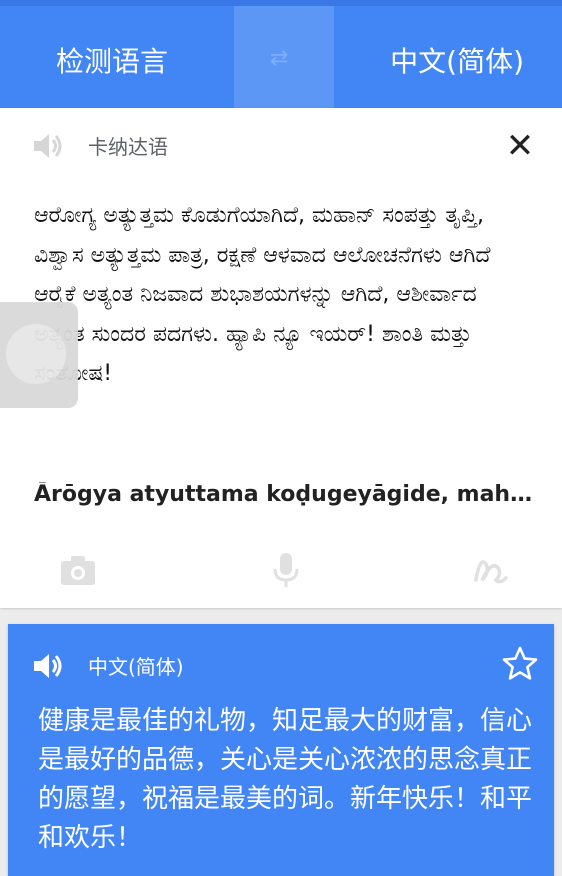 The height and width of the screenshot is (876, 562). I want to click on microphone-icon, so click(286, 570).